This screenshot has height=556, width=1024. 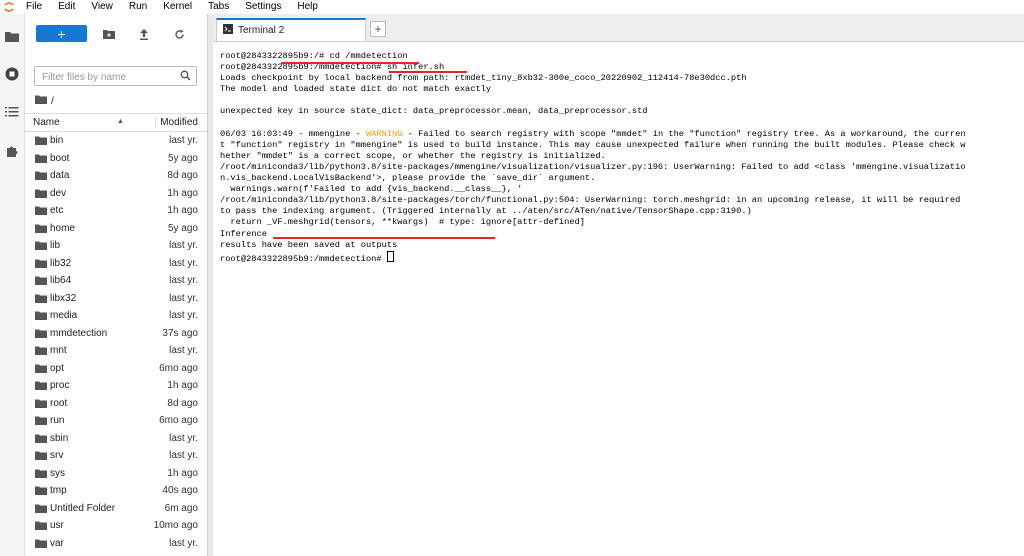 I want to click on upload-icon, so click(x=144, y=34).